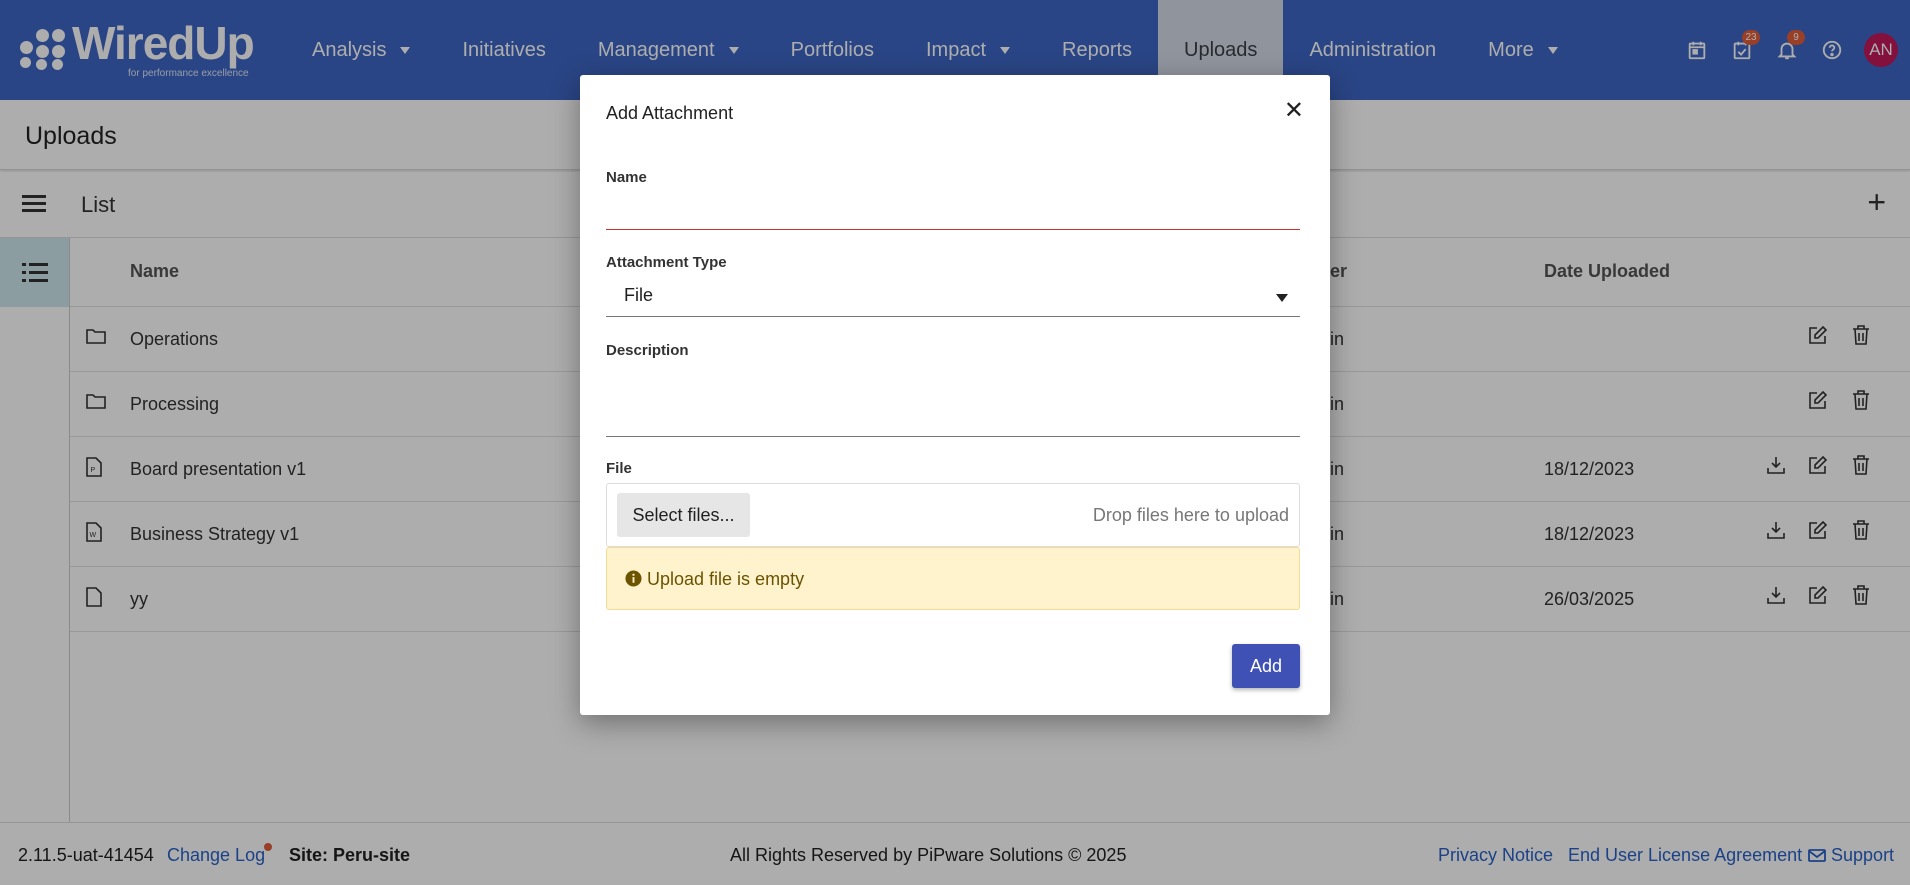 The width and height of the screenshot is (1910, 885). Describe the element at coordinates (1190, 515) in the screenshot. I see `drop-hint: Drop files here to upload` at that location.